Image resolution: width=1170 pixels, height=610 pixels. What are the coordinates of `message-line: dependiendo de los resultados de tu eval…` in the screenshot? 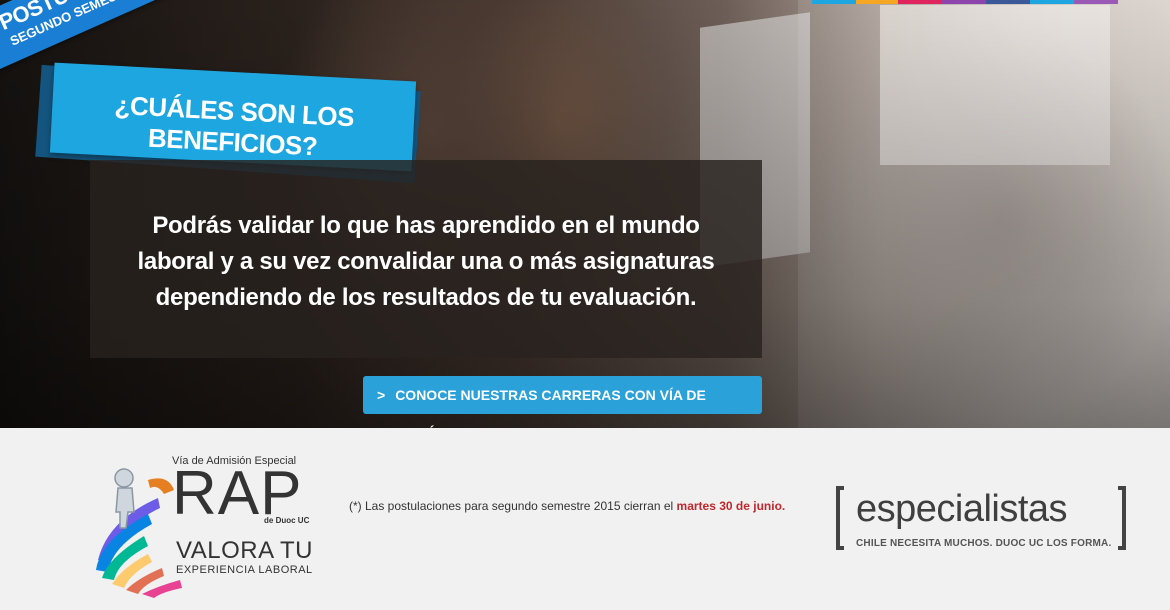 It's located at (426, 297).